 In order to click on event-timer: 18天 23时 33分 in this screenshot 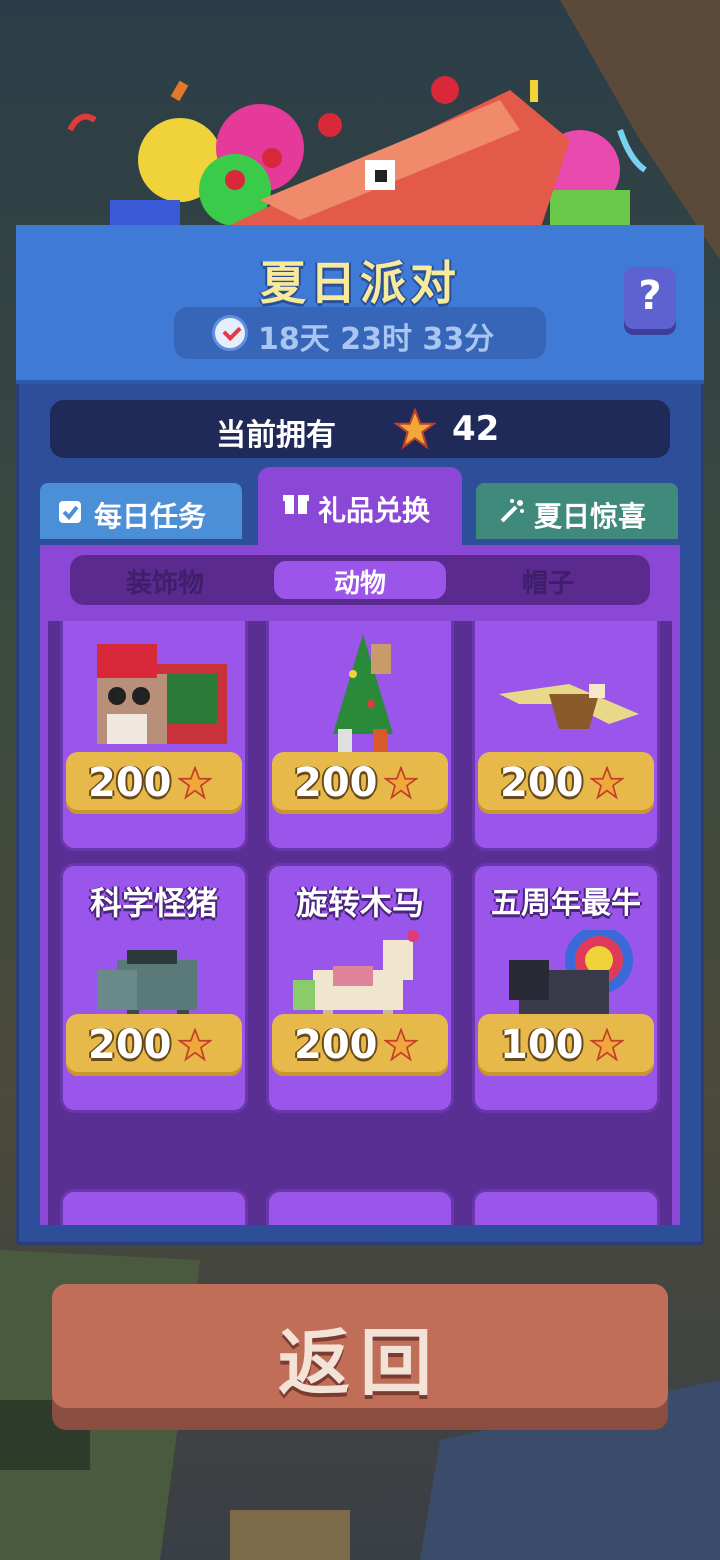, I will do `click(360, 333)`.